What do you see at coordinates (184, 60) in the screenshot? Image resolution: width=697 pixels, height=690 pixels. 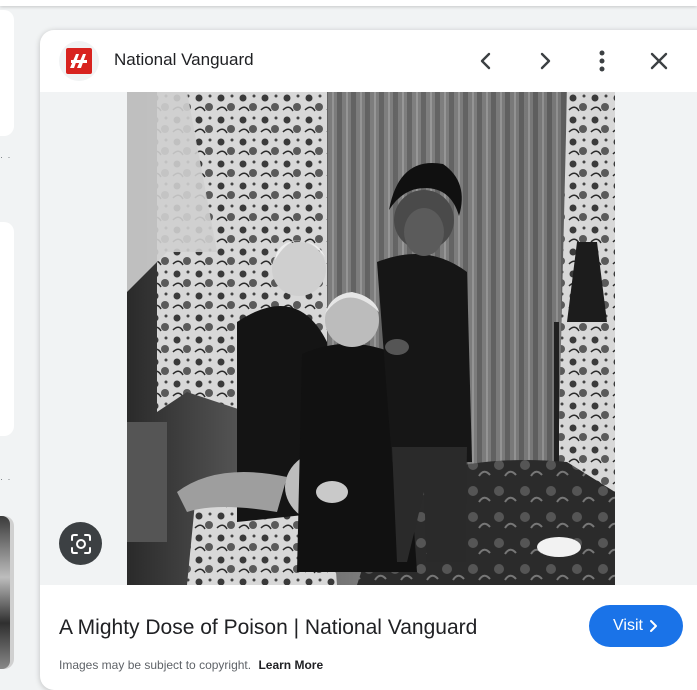 I see `site-name: National Vanguard` at bounding box center [184, 60].